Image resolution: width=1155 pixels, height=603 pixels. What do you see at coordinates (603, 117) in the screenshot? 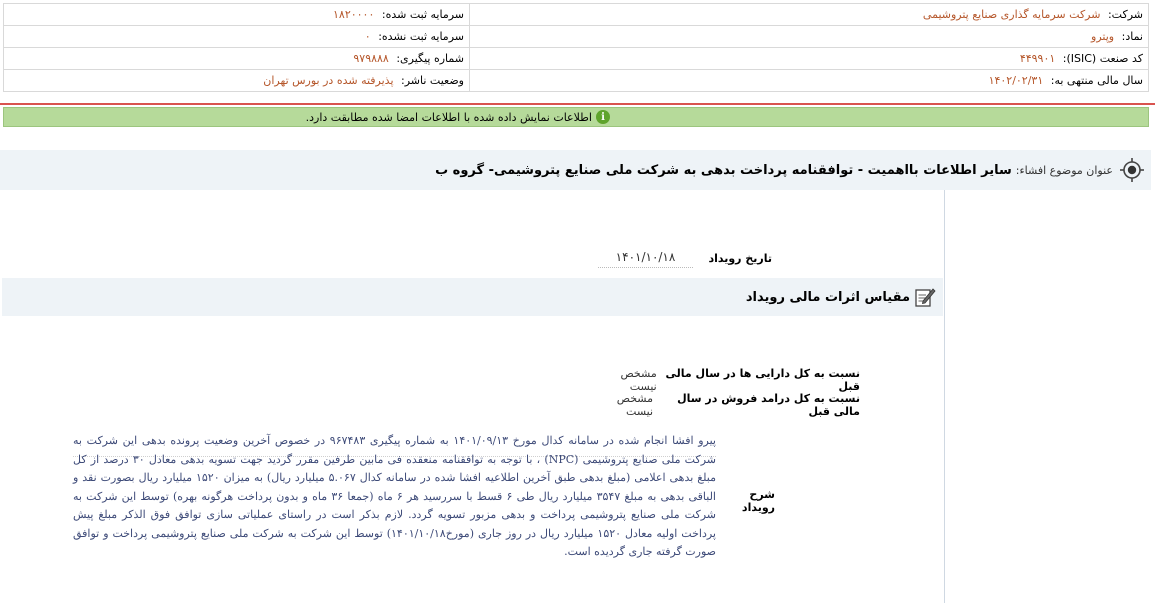
I see `info-icon: i` at bounding box center [603, 117].